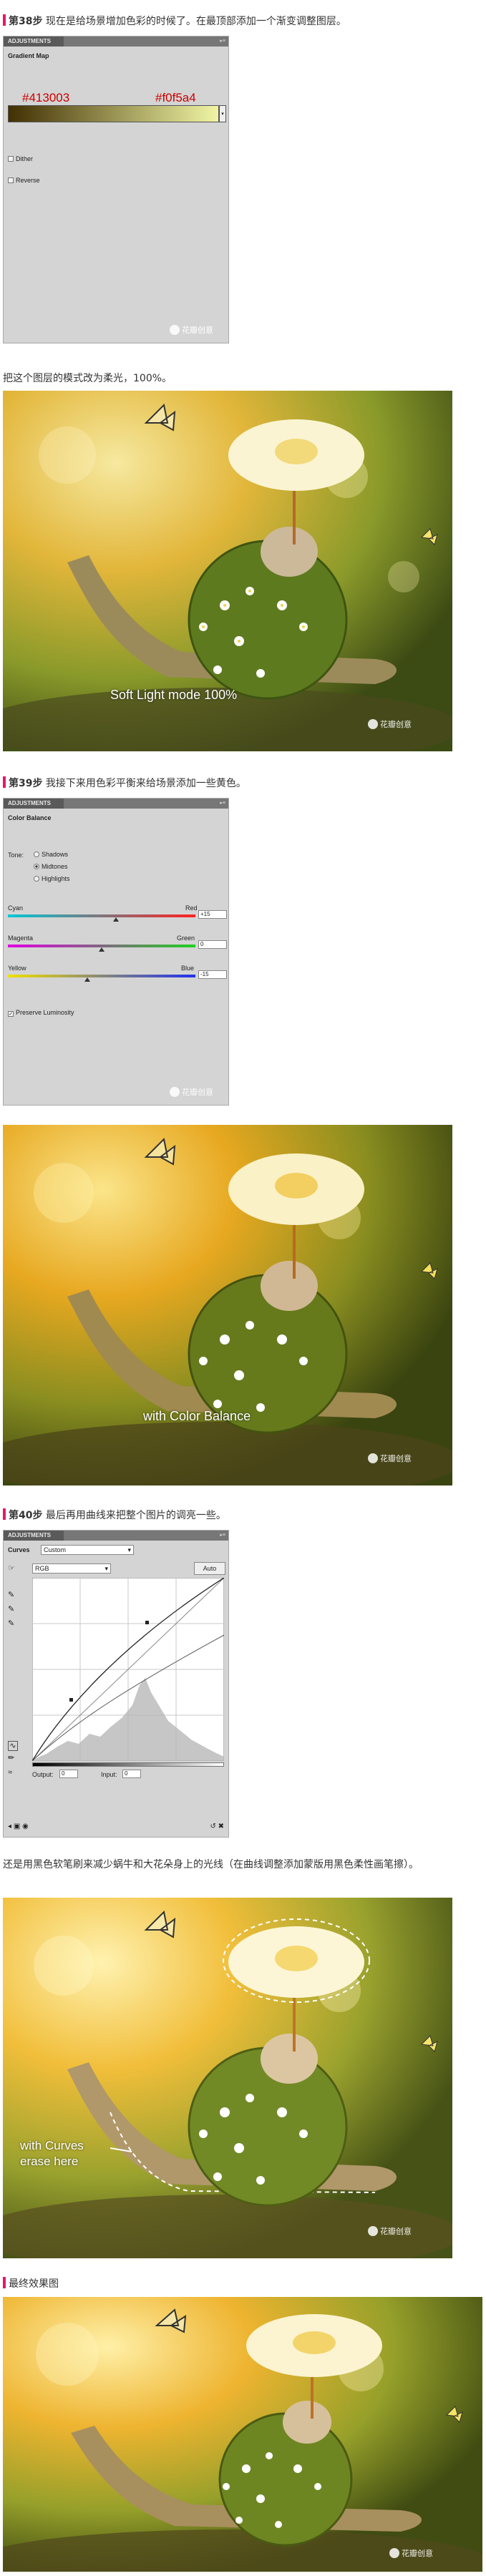 Image resolution: width=486 pixels, height=2576 pixels. I want to click on panel-footer-icons: ◂ ▣ ◉, so click(18, 1826).